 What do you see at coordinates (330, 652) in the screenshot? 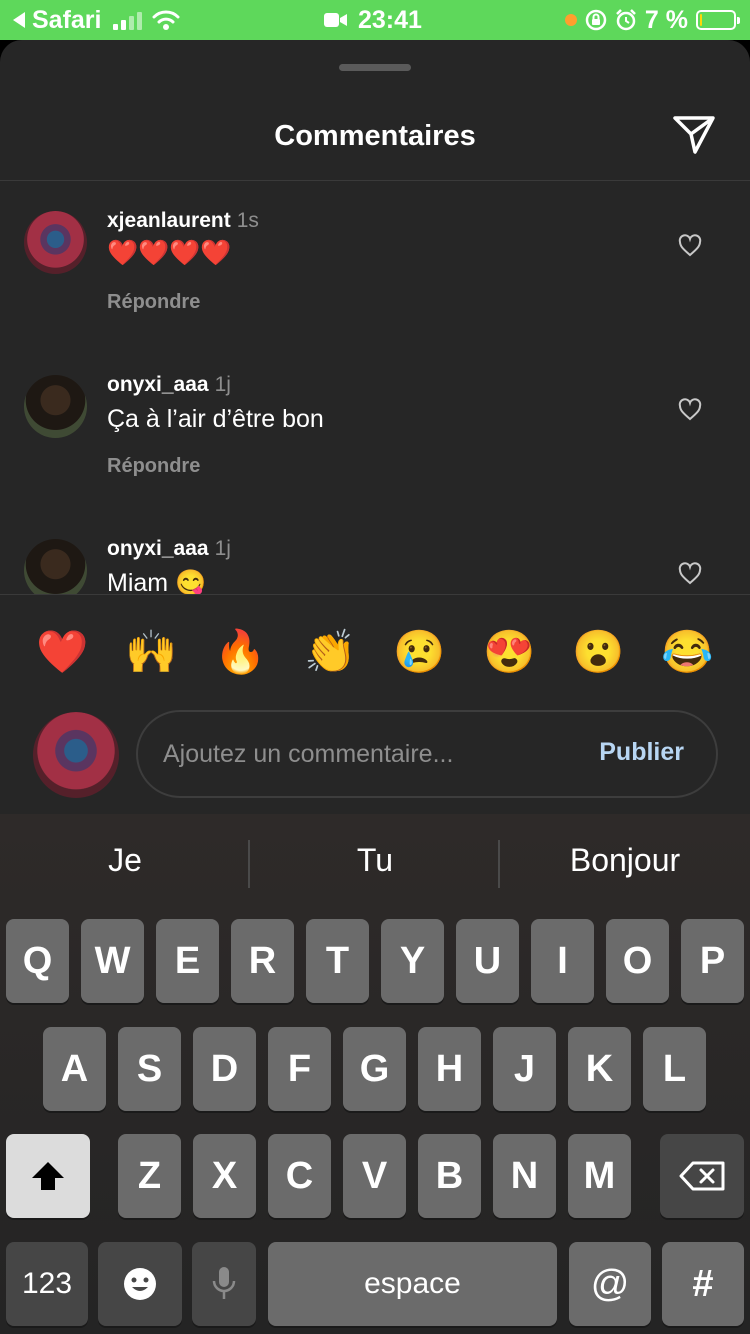
I see `reaction-clap: 👏` at bounding box center [330, 652].